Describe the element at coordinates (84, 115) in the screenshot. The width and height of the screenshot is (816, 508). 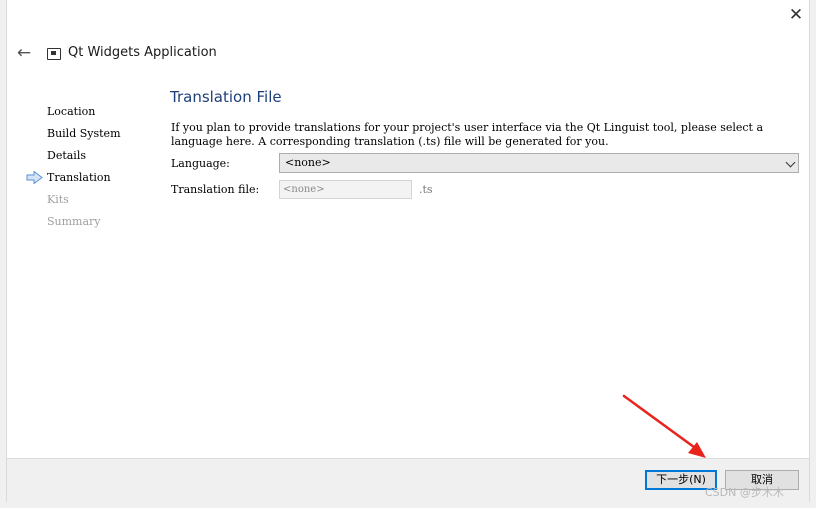
I see `step-location: Location` at that location.